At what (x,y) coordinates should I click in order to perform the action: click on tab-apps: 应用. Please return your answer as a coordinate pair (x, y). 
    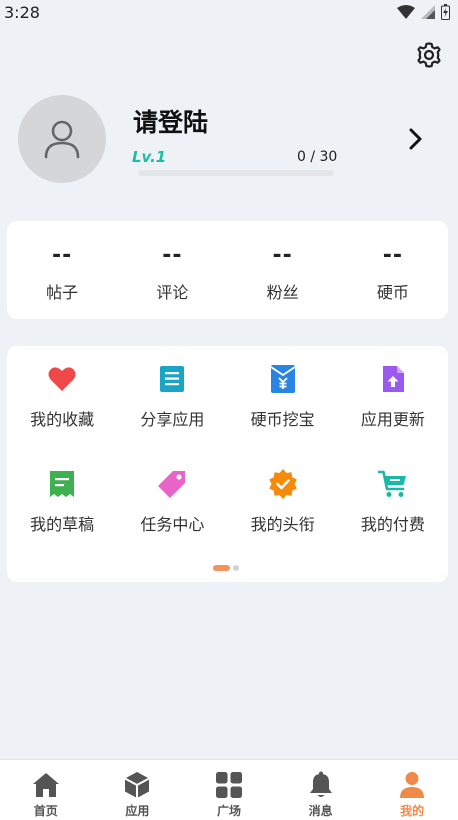
    Looking at the image, I should click on (138, 790).